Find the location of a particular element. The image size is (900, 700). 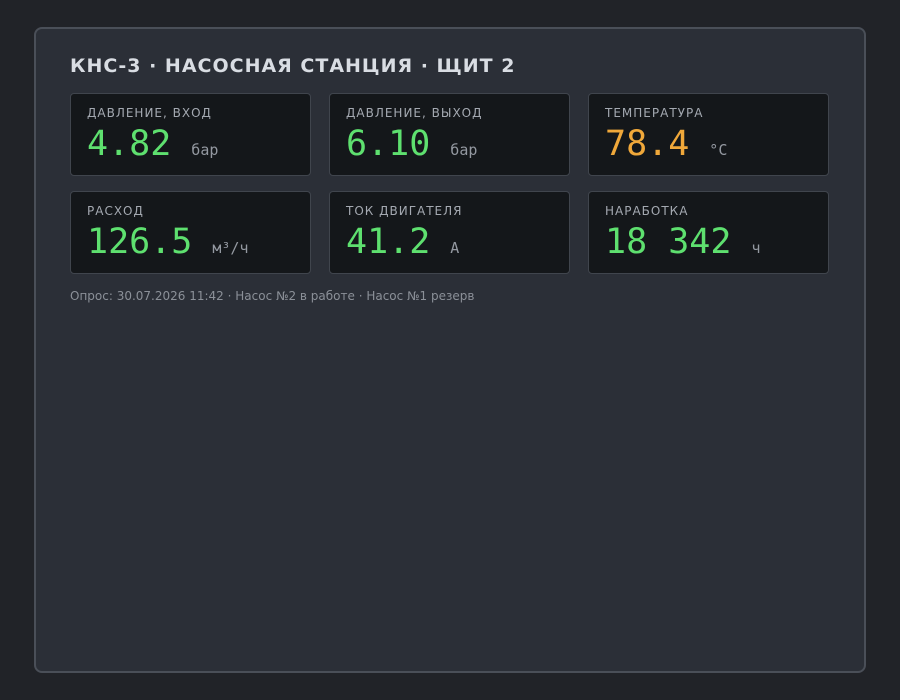

tile-motor-current: ТОК ДВИГАТЕЛЯ 41.2 А is located at coordinates (449, 232).